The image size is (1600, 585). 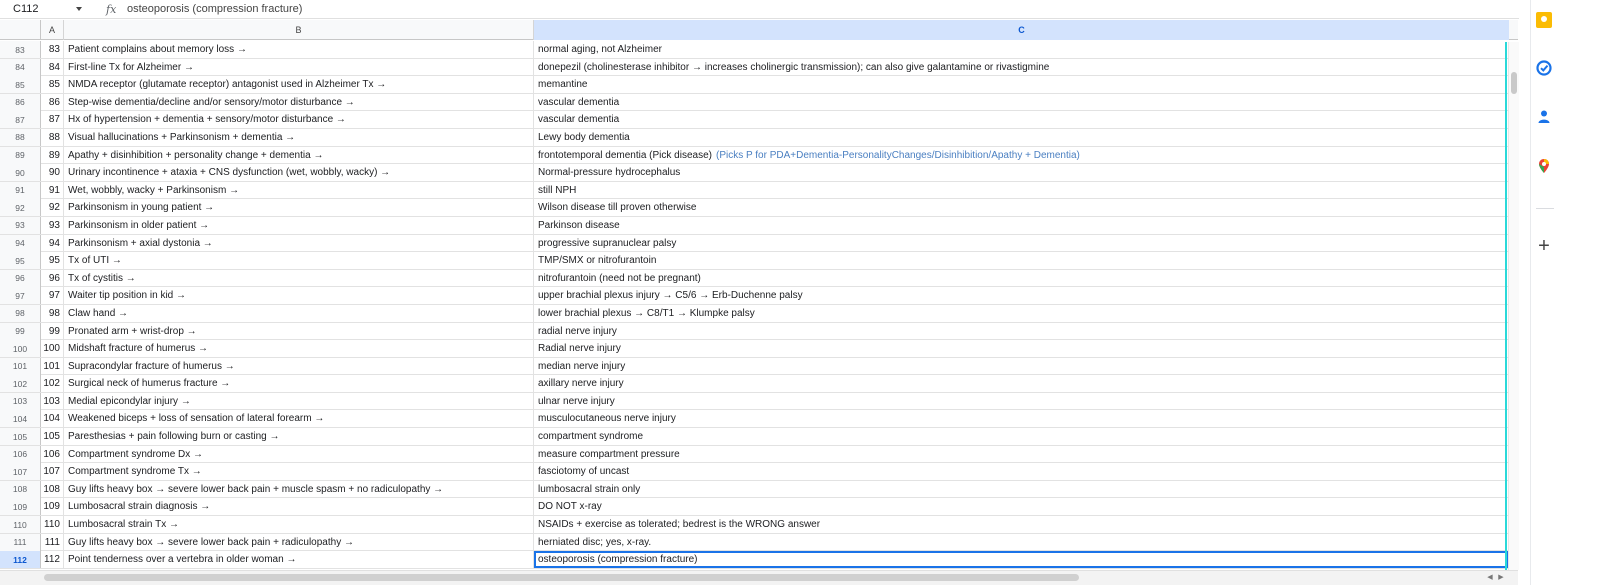 I want to click on maps-icon, so click(x=1544, y=166).